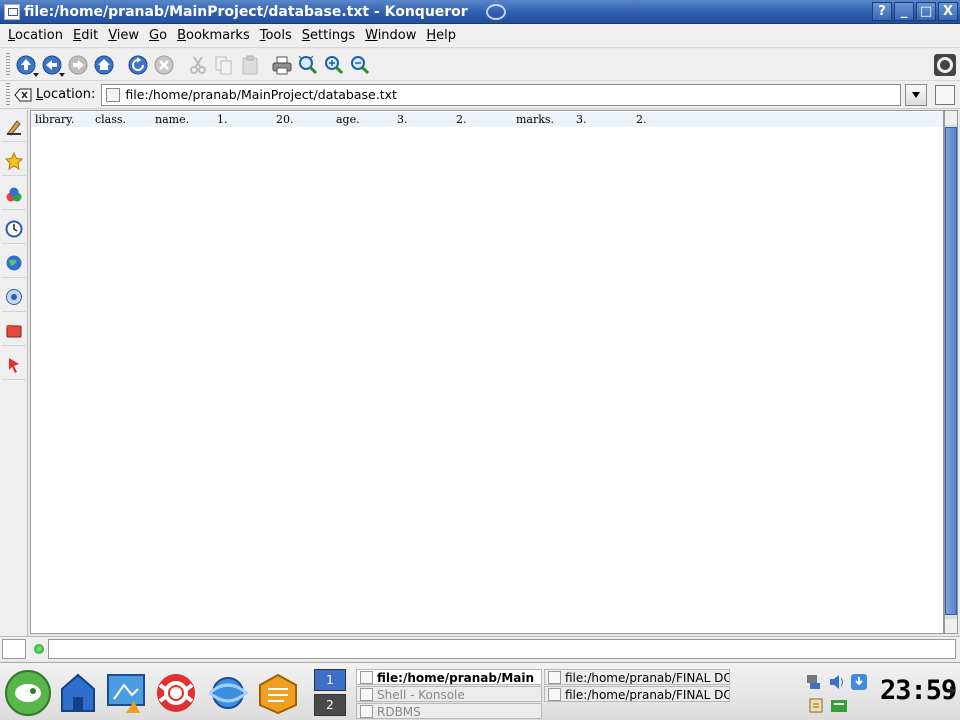  I want to click on print-icon, so click(282, 65).